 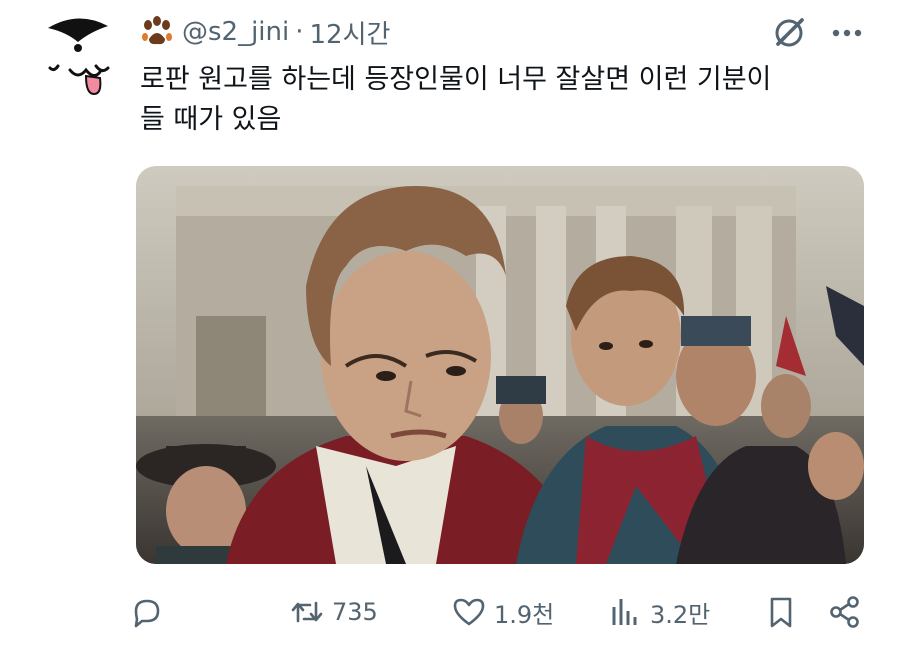 I want to click on reply-button, so click(x=147, y=612).